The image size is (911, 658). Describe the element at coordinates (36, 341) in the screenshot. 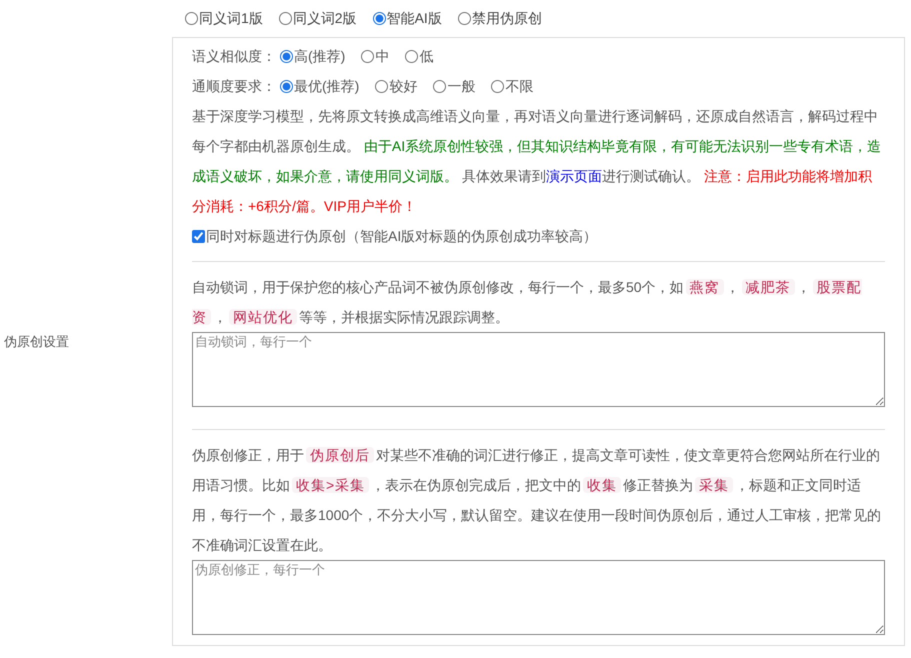

I see `setting-label: 伪原创设置` at that location.